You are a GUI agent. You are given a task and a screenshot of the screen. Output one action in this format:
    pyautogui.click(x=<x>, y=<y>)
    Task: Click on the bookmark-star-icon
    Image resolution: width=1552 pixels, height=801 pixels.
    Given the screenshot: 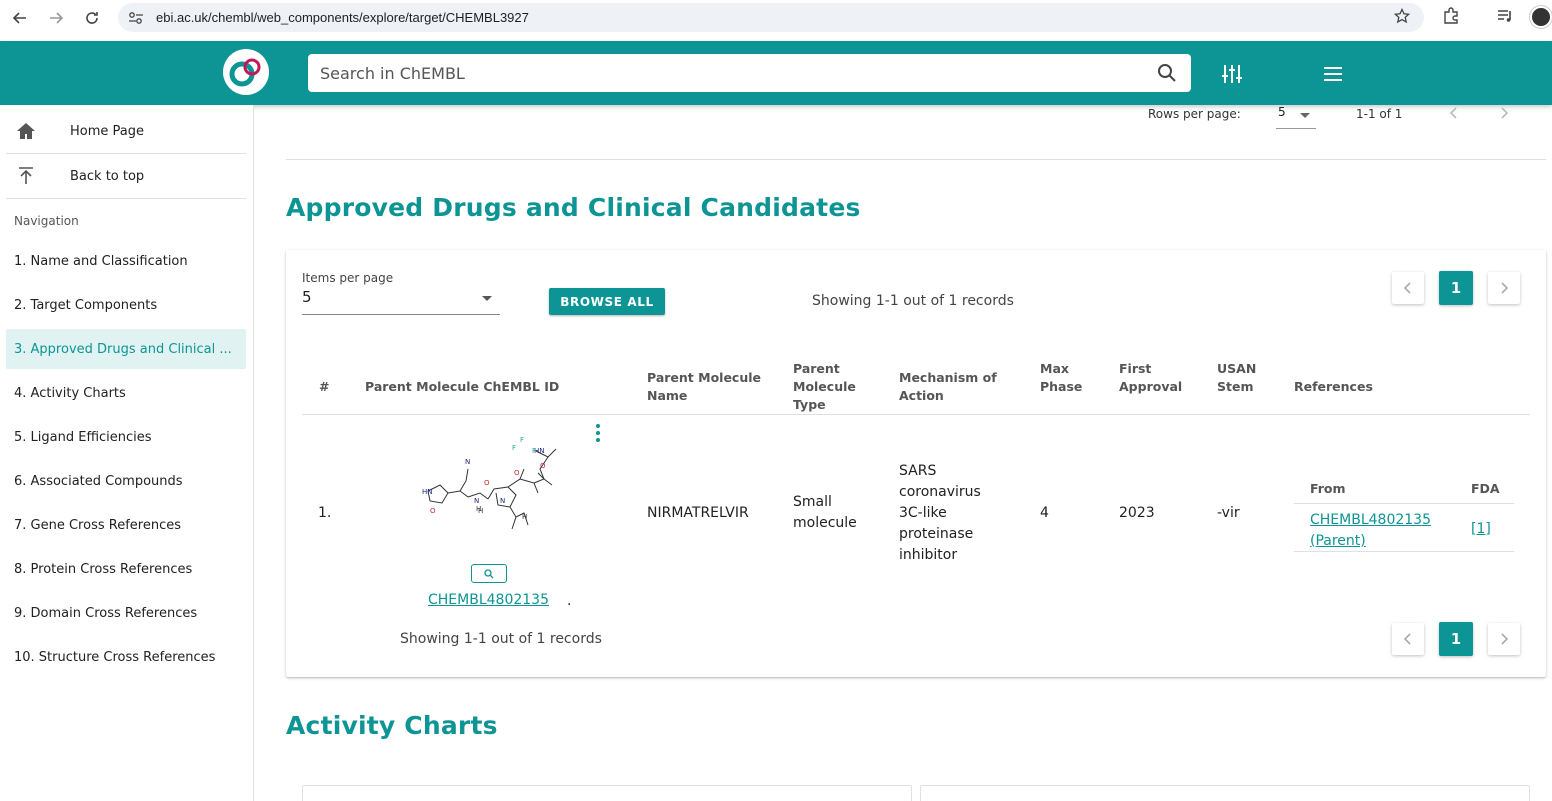 What is the action you would take?
    pyautogui.click(x=1402, y=17)
    